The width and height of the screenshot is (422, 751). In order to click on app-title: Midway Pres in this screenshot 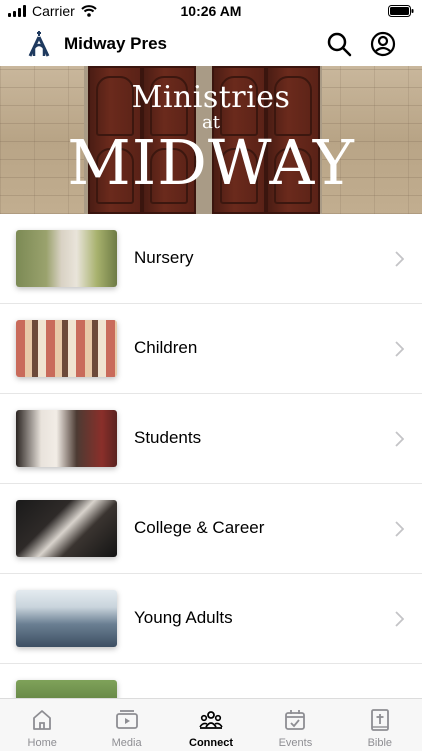, I will do `click(115, 43)`.